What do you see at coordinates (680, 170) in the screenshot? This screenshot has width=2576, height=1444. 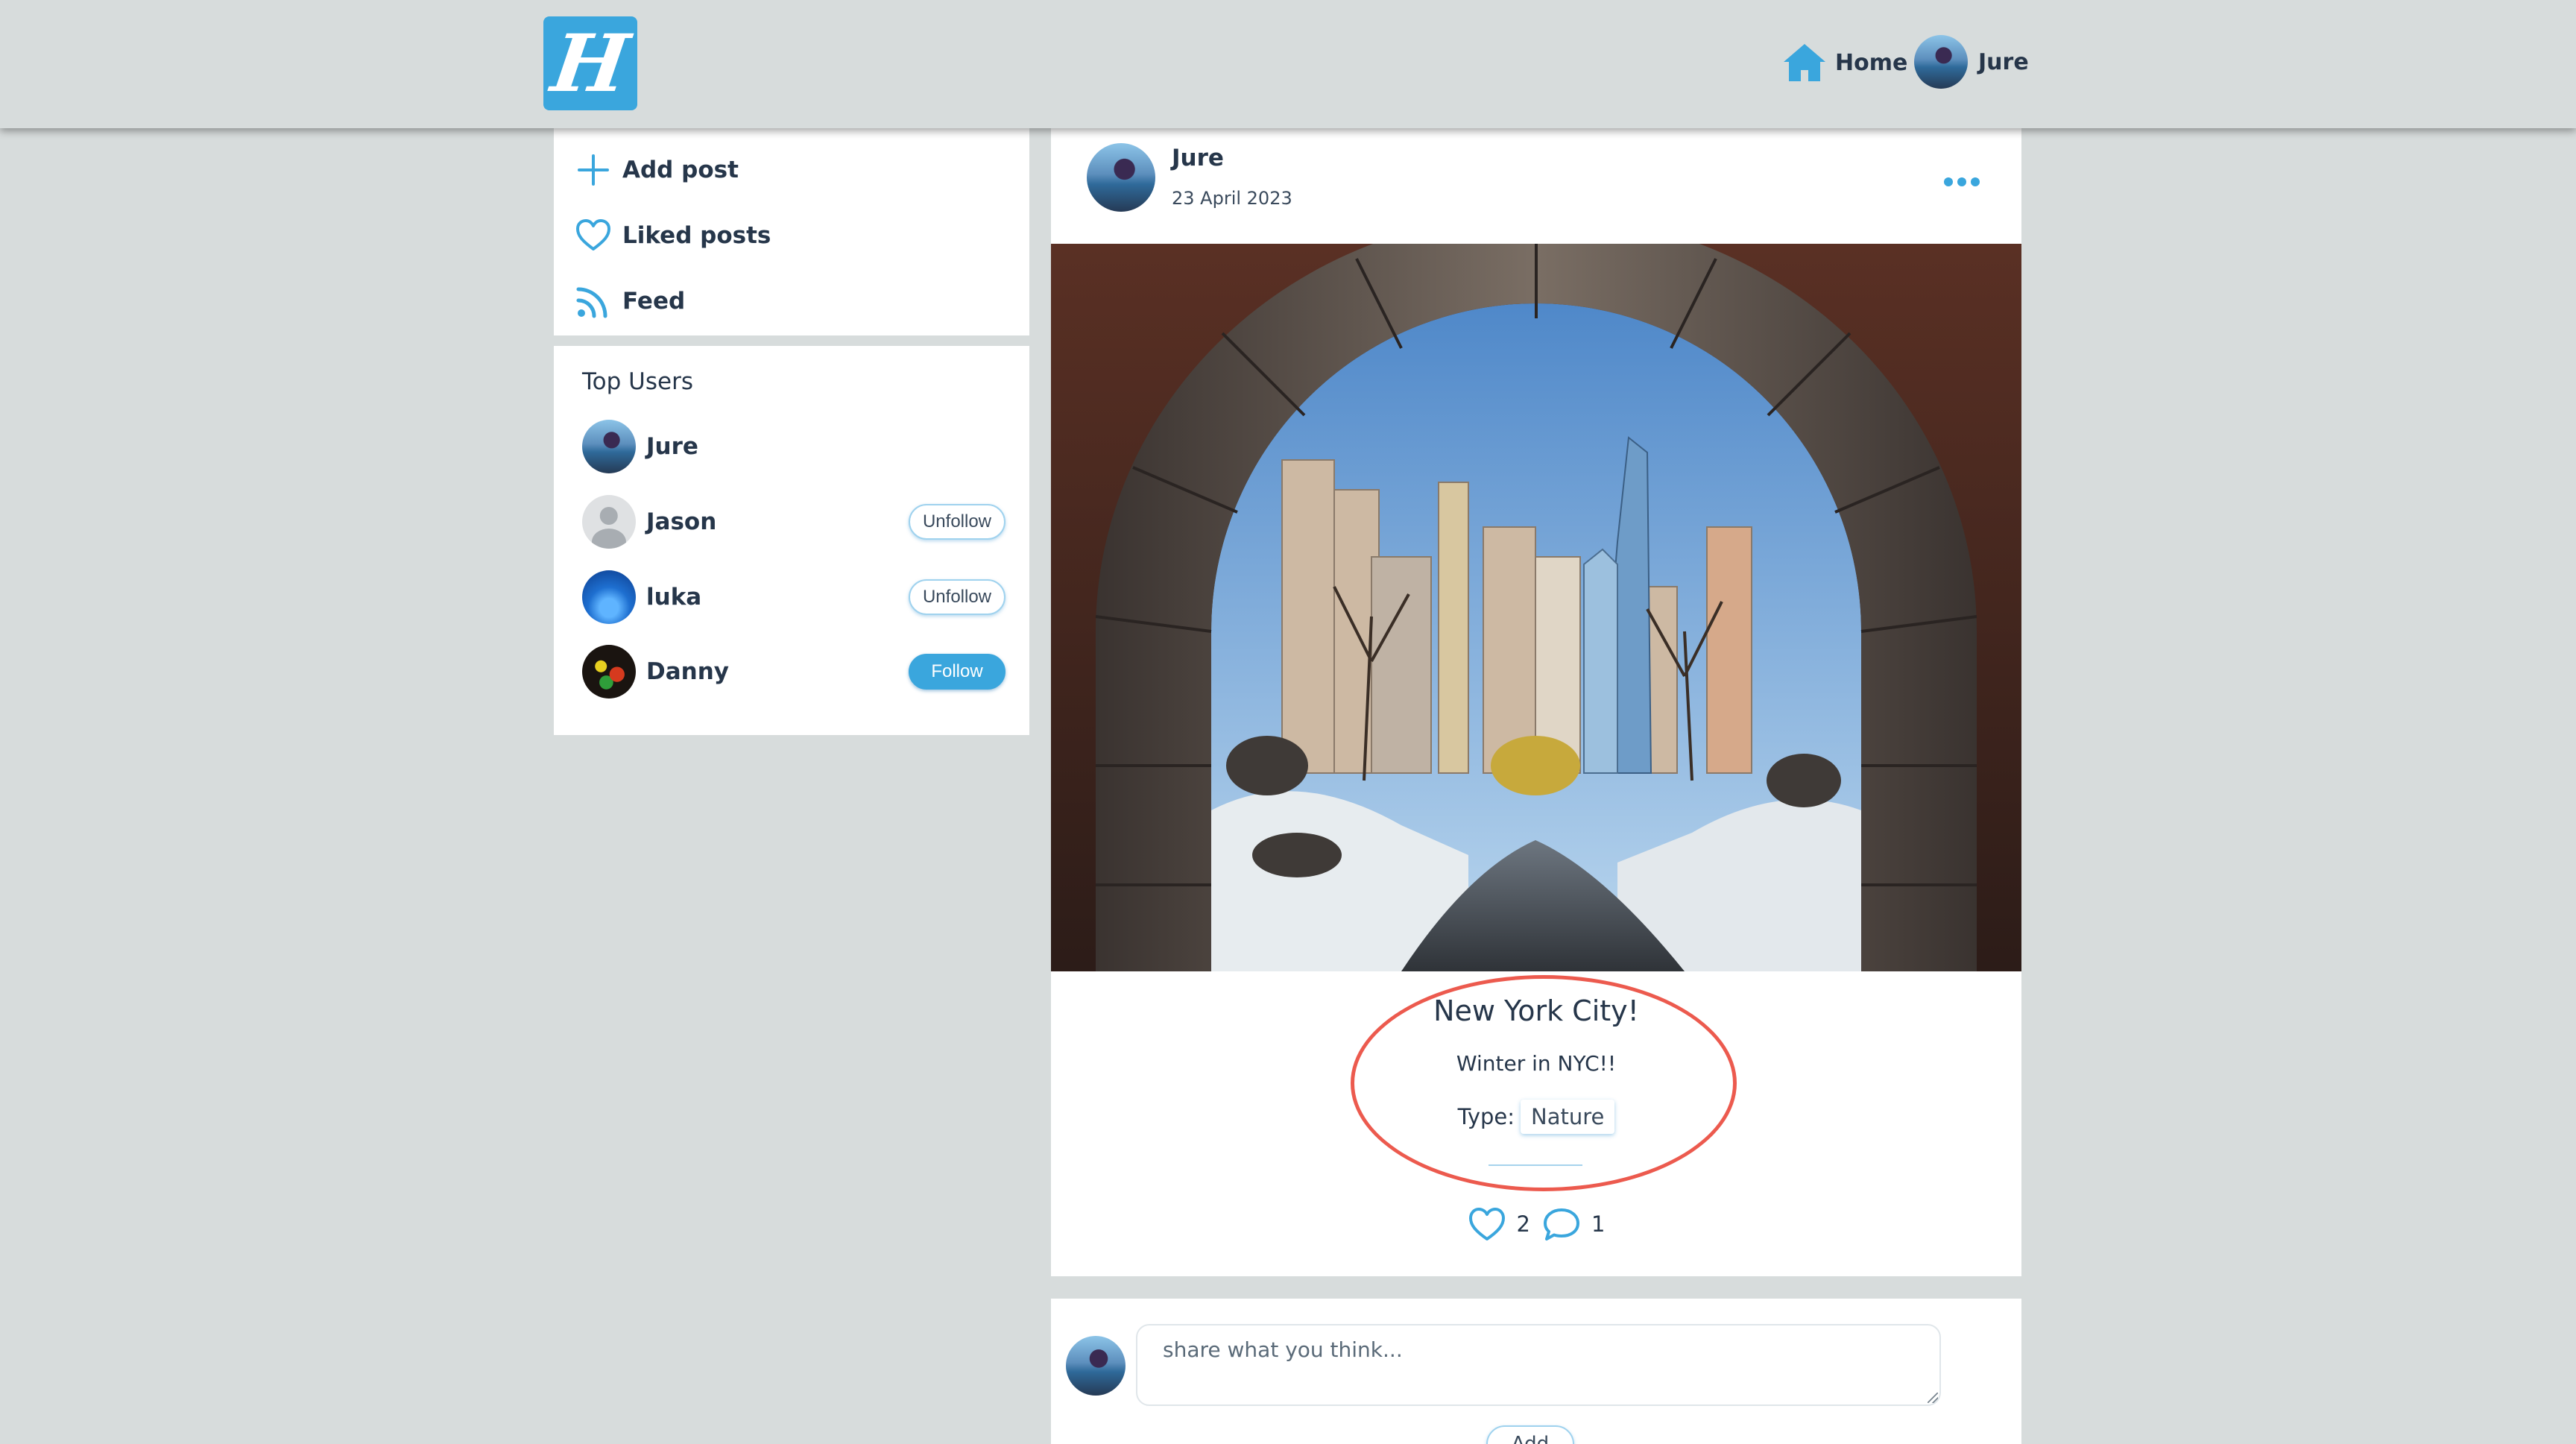 I see `sidebar-item-label: Add post` at bounding box center [680, 170].